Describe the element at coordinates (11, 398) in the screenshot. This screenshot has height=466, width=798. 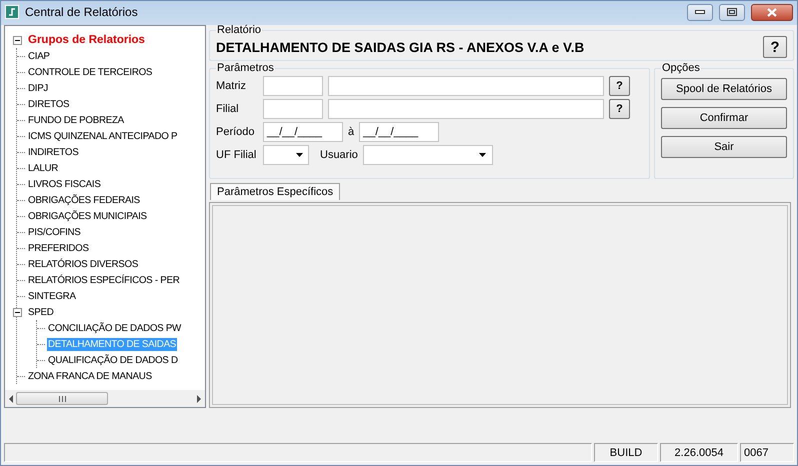
I see `scroll-left-icon` at that location.